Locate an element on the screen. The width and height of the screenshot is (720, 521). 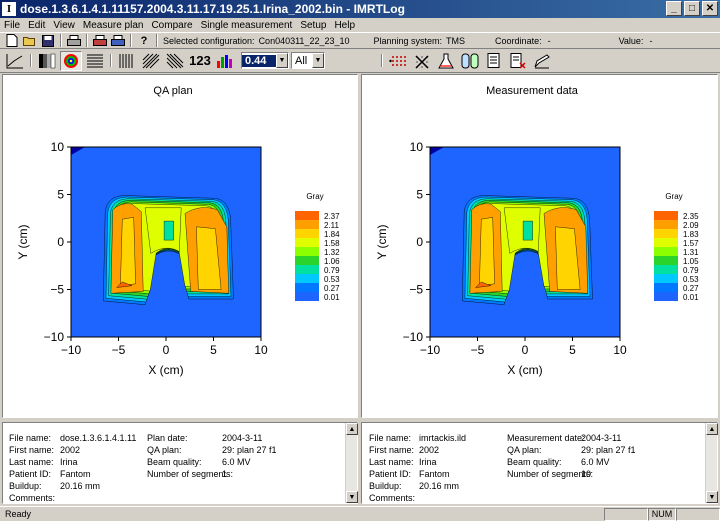
diagonal-lines-icon is located at coordinates (151, 61).